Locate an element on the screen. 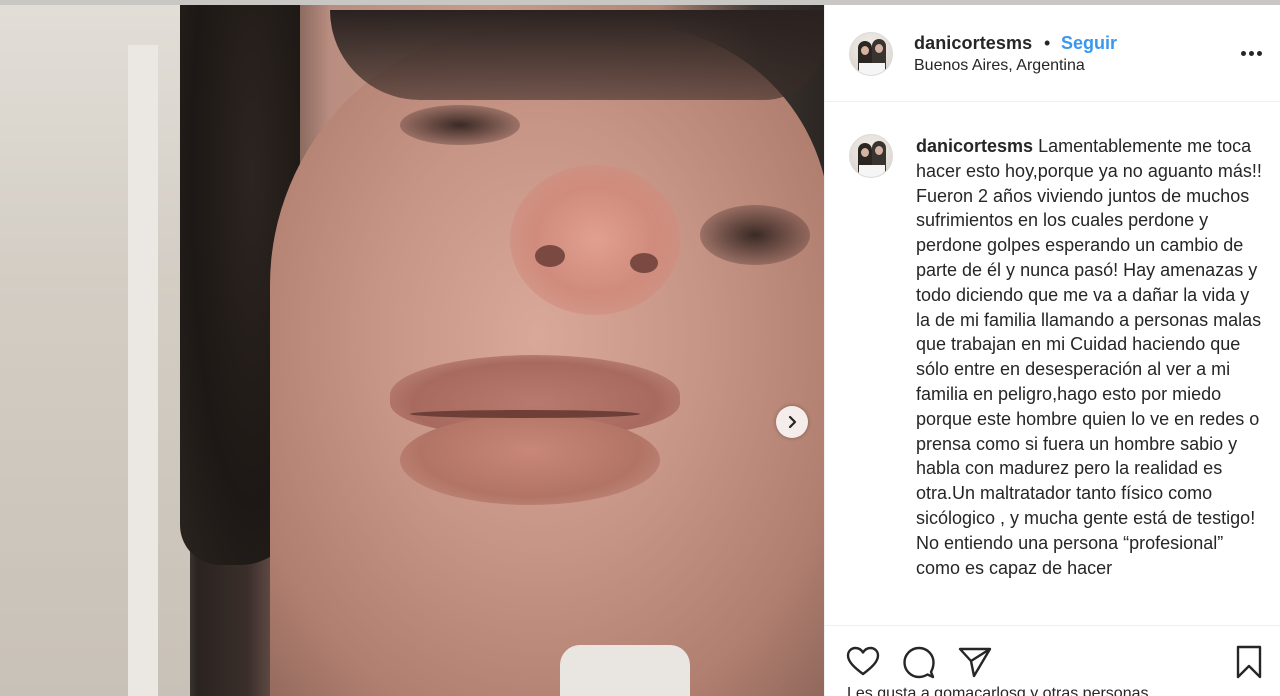  next-media-button is located at coordinates (792, 422).